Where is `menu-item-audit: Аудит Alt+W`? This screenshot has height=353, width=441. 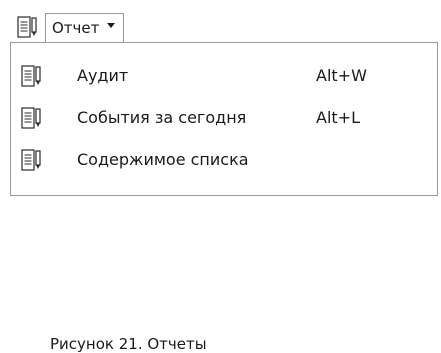 menu-item-audit: Аудит Alt+W is located at coordinates (224, 76).